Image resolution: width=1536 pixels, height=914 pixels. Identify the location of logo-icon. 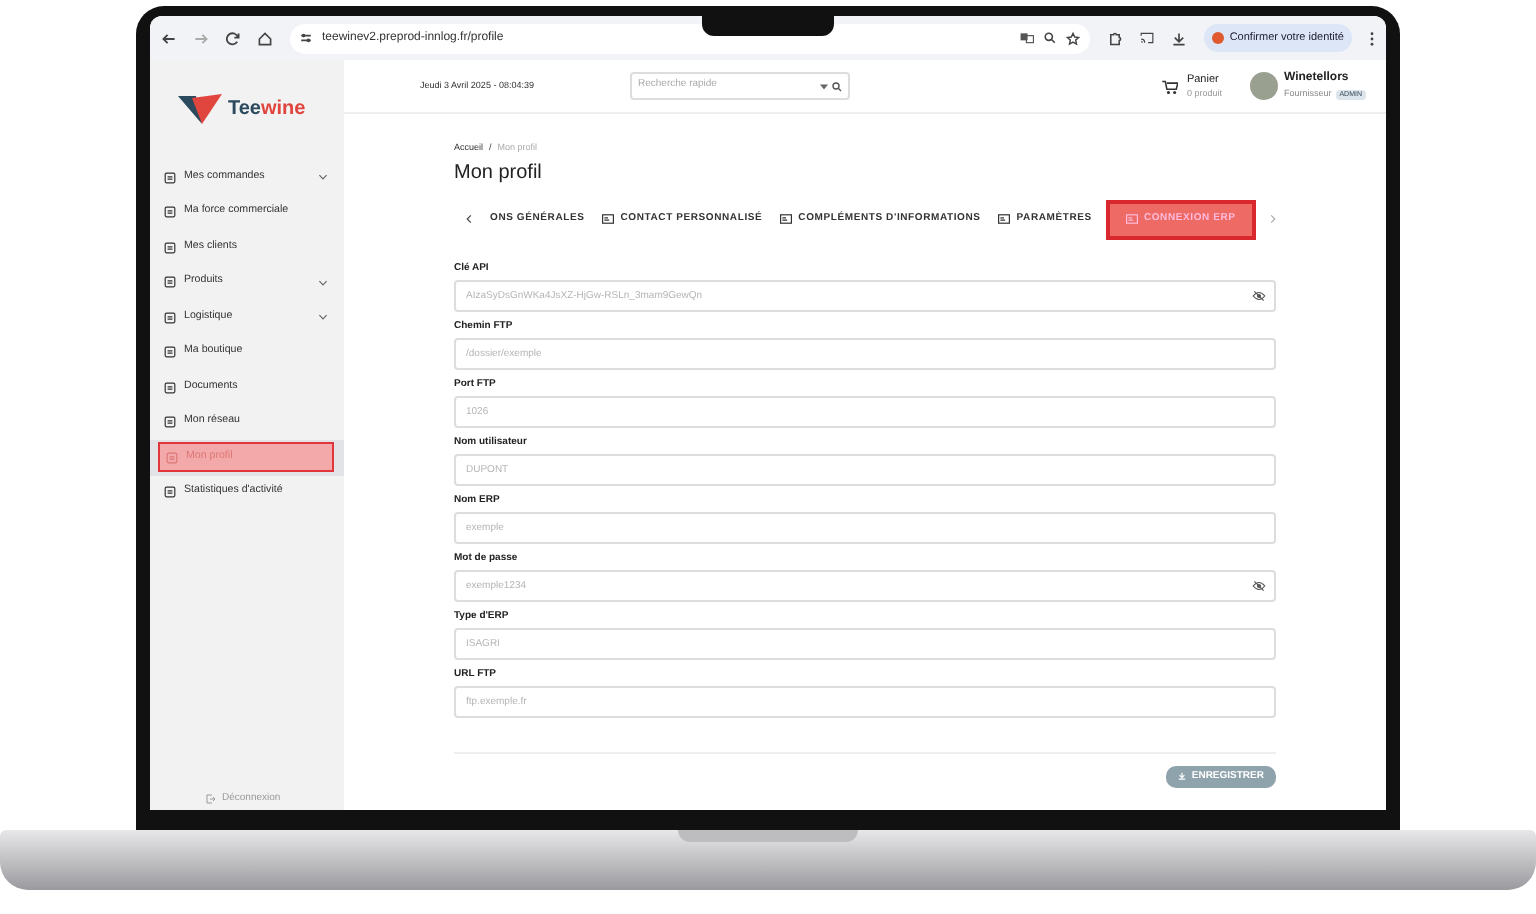
(200, 109).